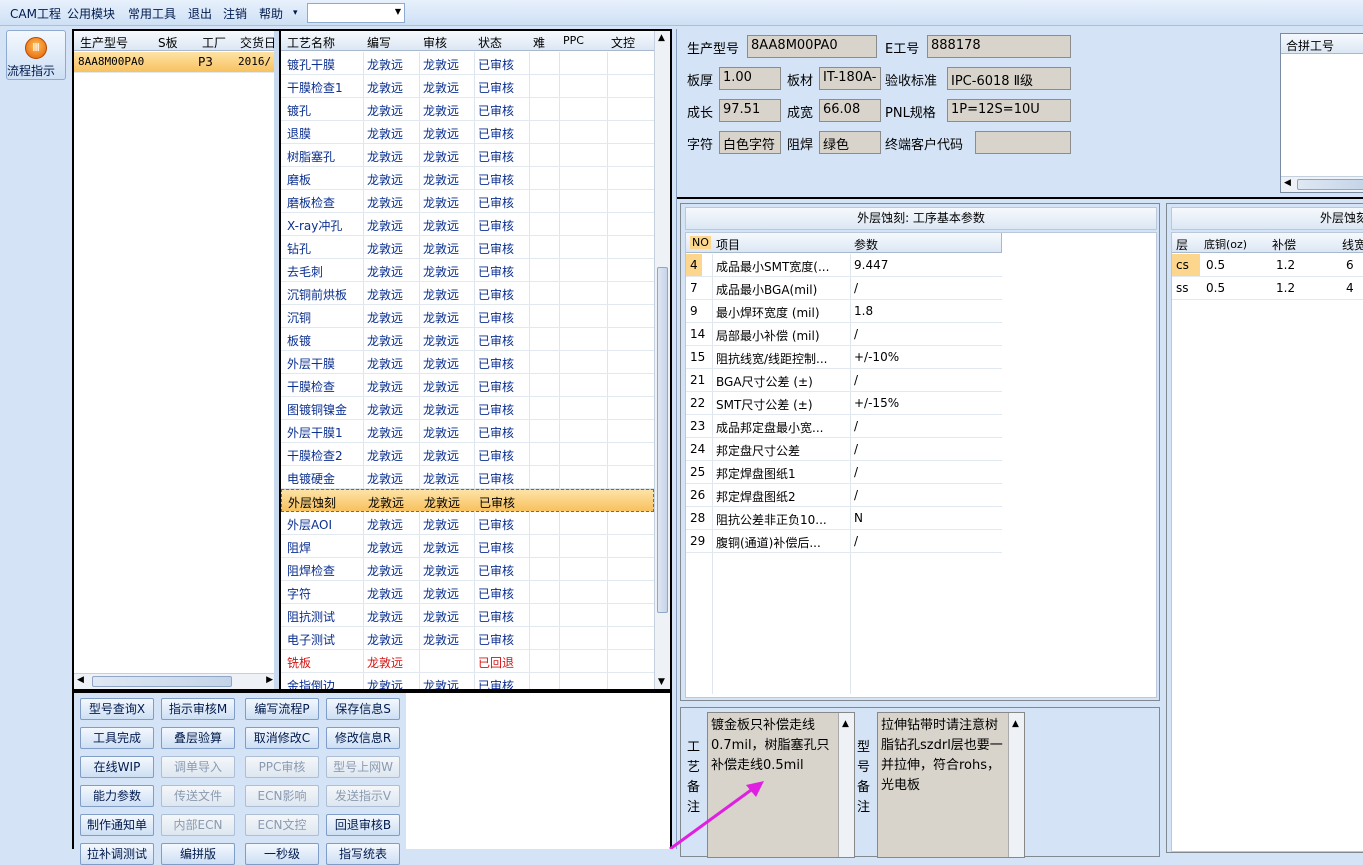 This screenshot has width=1363, height=865. What do you see at coordinates (35, 13) in the screenshot?
I see `menu-cam: CAM工程` at bounding box center [35, 13].